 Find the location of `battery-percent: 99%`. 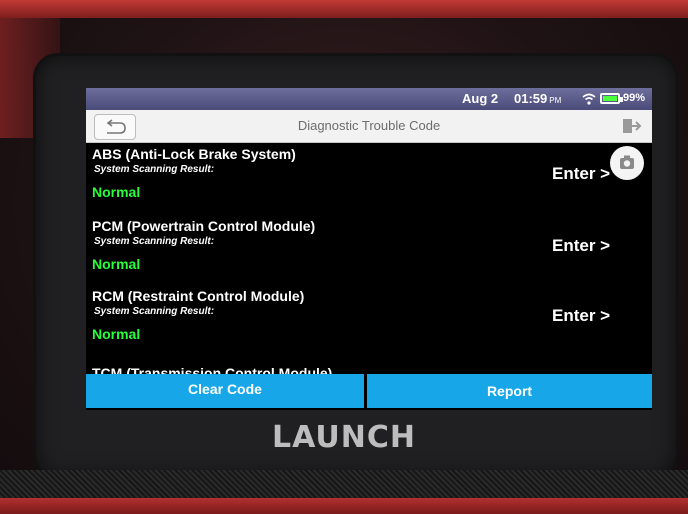

battery-percent: 99% is located at coordinates (634, 98).